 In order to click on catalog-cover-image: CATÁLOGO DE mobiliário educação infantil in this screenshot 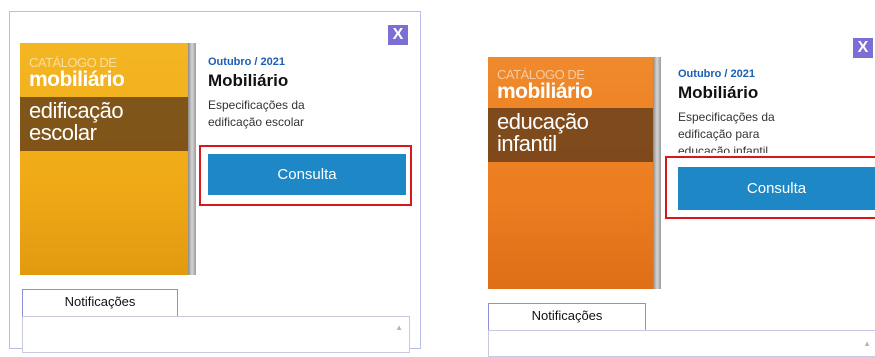, I will do `click(574, 173)`.